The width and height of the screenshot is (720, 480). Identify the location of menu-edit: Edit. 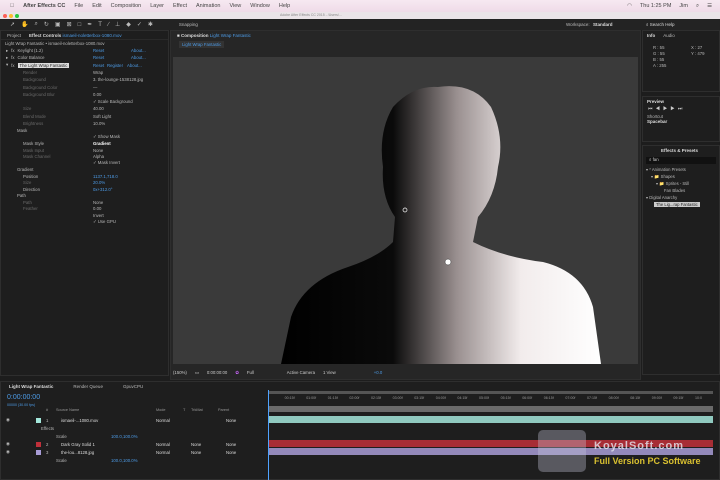
(96, 6).